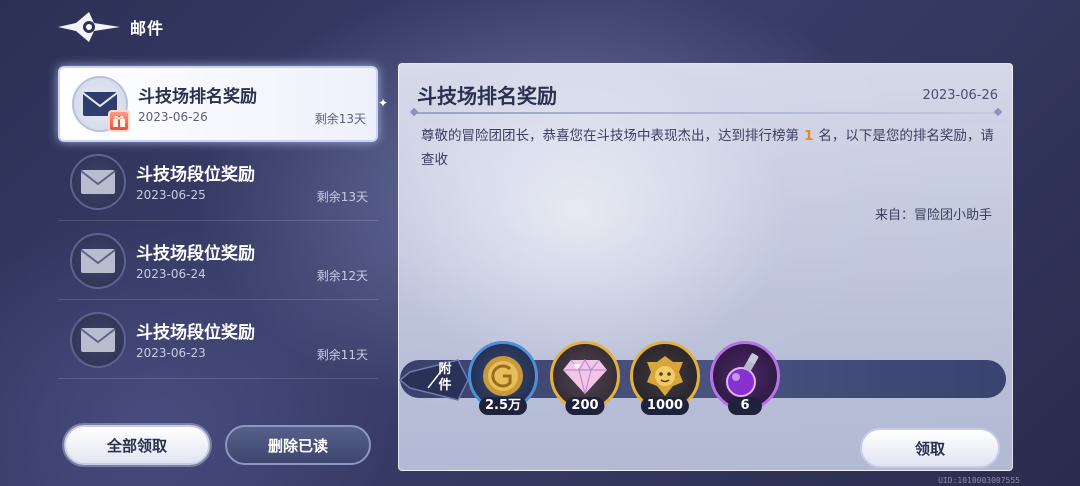  Describe the element at coordinates (342, 275) in the screenshot. I see `mail-remaining: 剩余12天` at that location.